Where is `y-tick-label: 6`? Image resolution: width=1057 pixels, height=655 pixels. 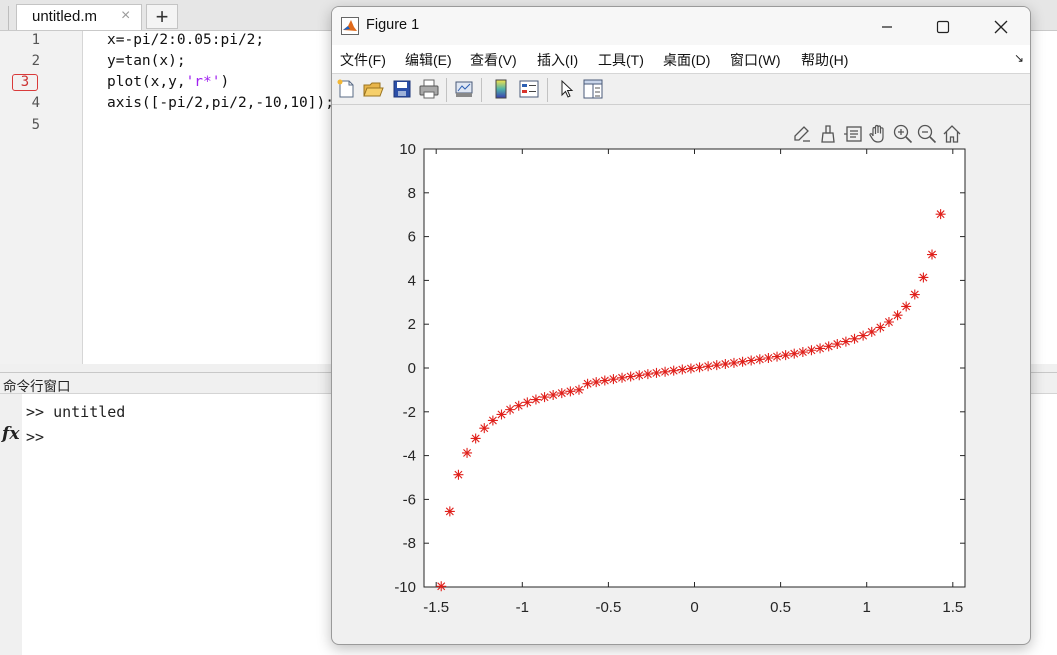
y-tick-label: 6 is located at coordinates (412, 237).